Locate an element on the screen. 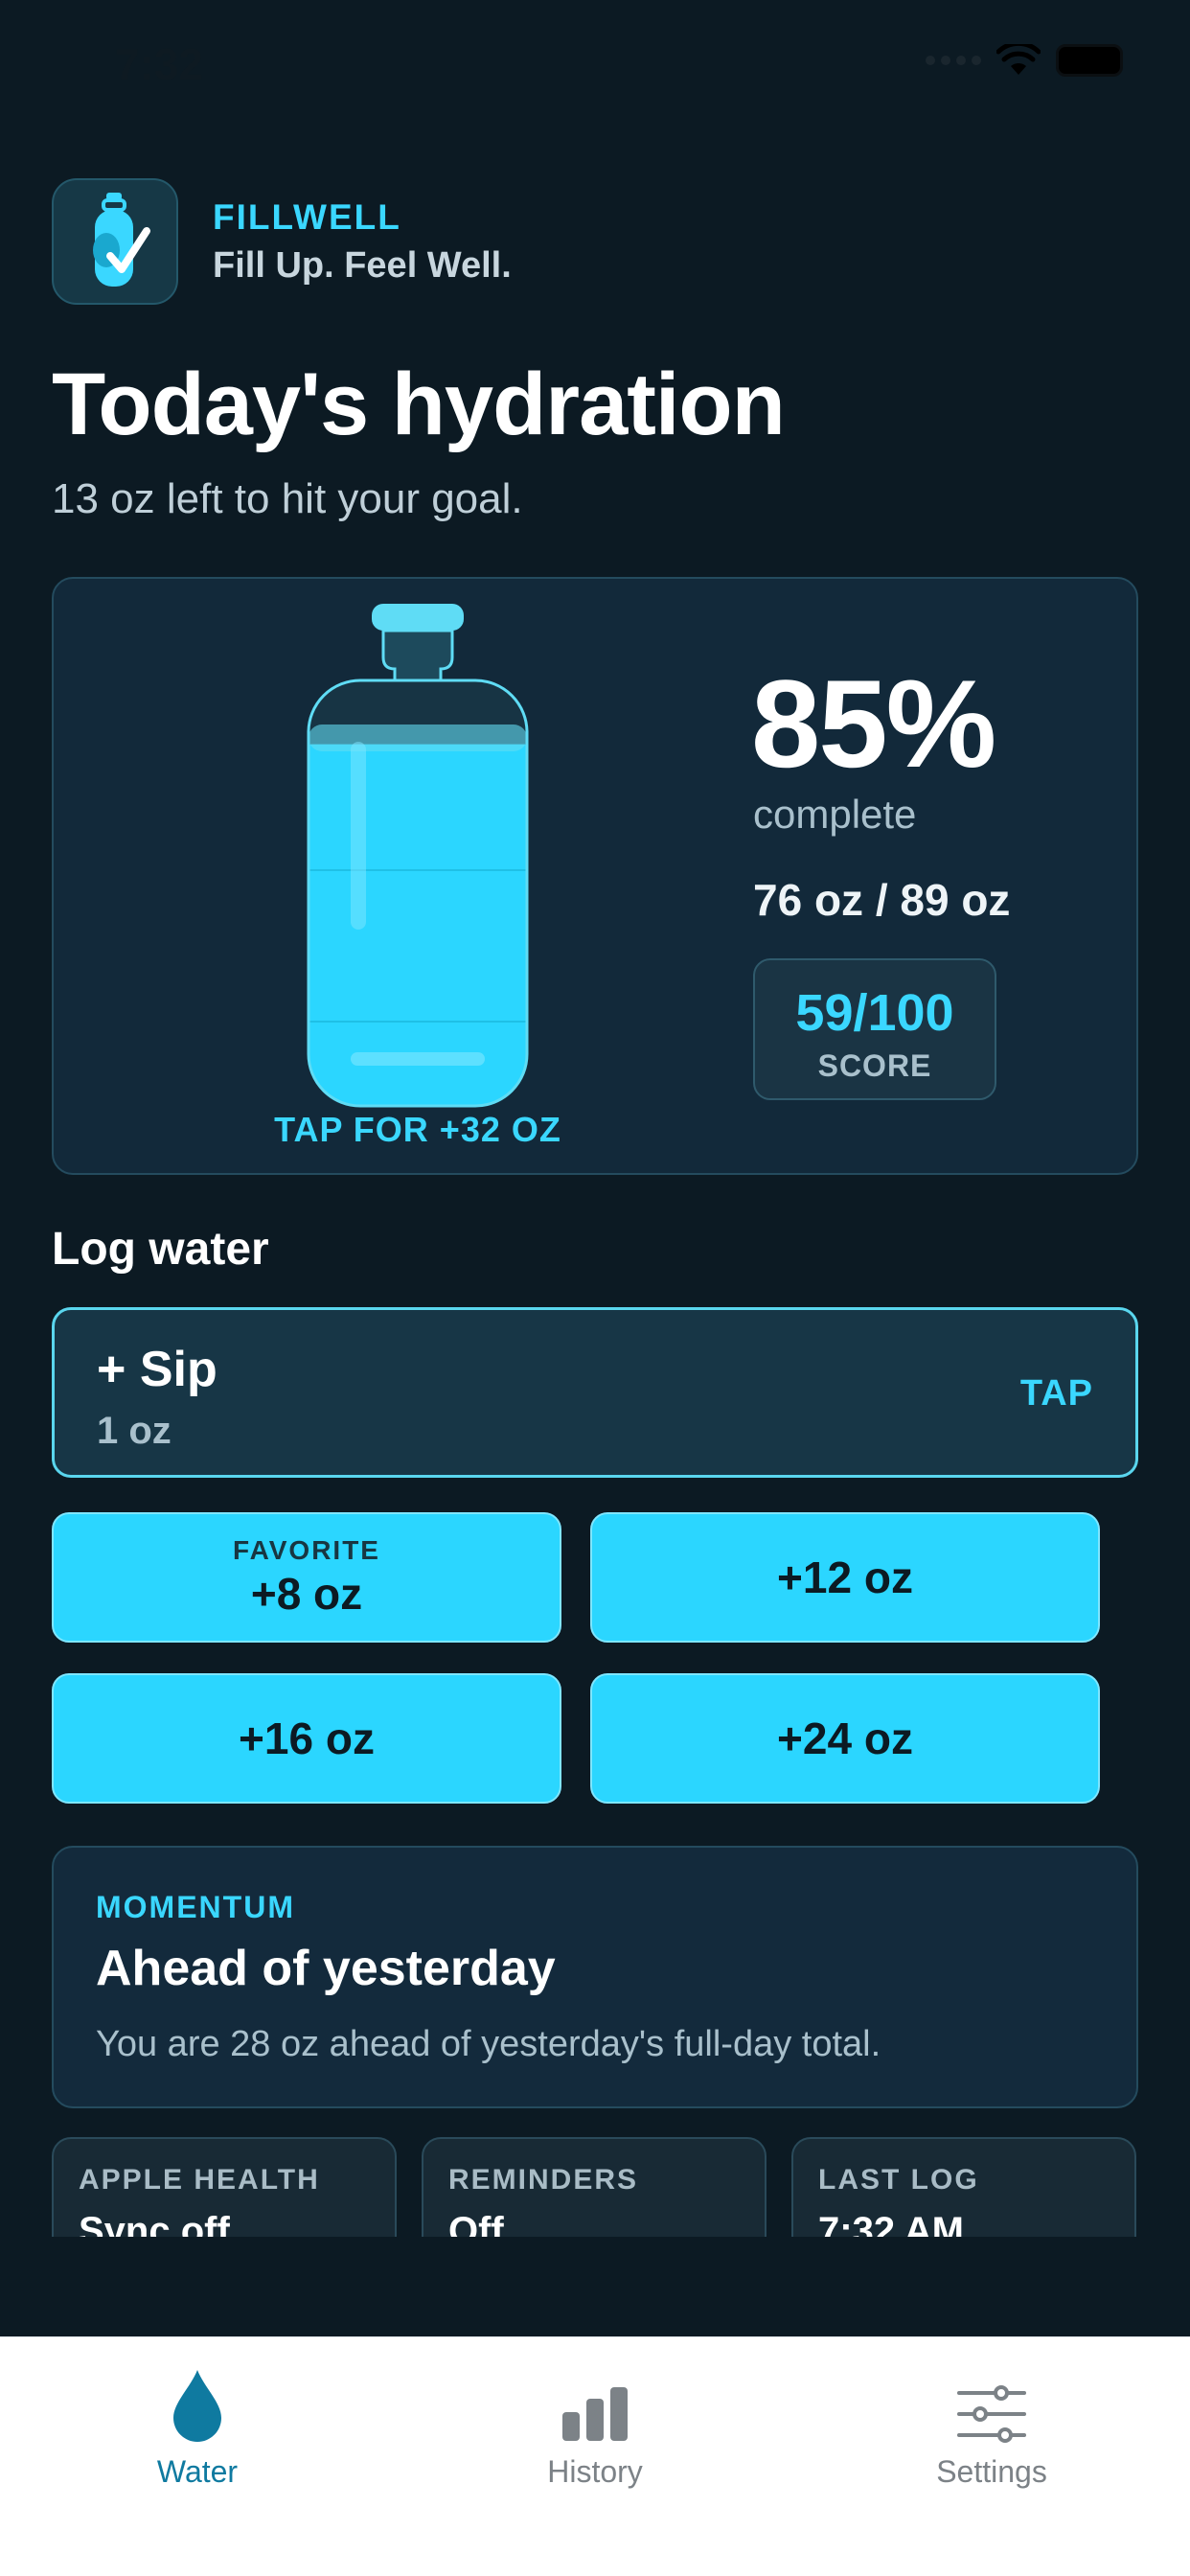 This screenshot has width=1190, height=2576. log-water-title: Log water is located at coordinates (160, 1249).